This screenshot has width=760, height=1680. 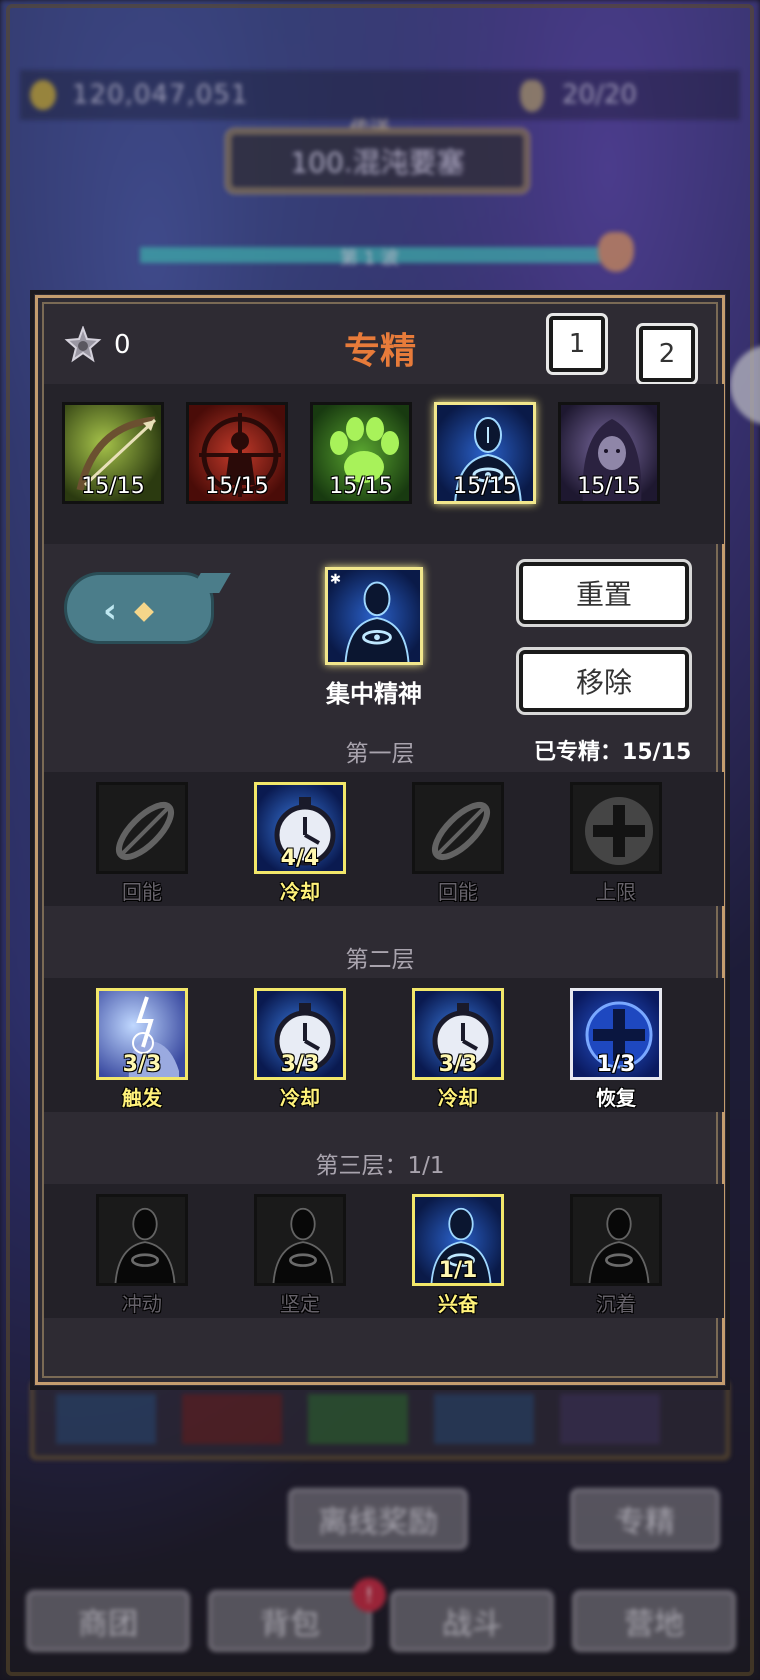 I want to click on focus-figure-icon: ✱, so click(x=370, y=617).